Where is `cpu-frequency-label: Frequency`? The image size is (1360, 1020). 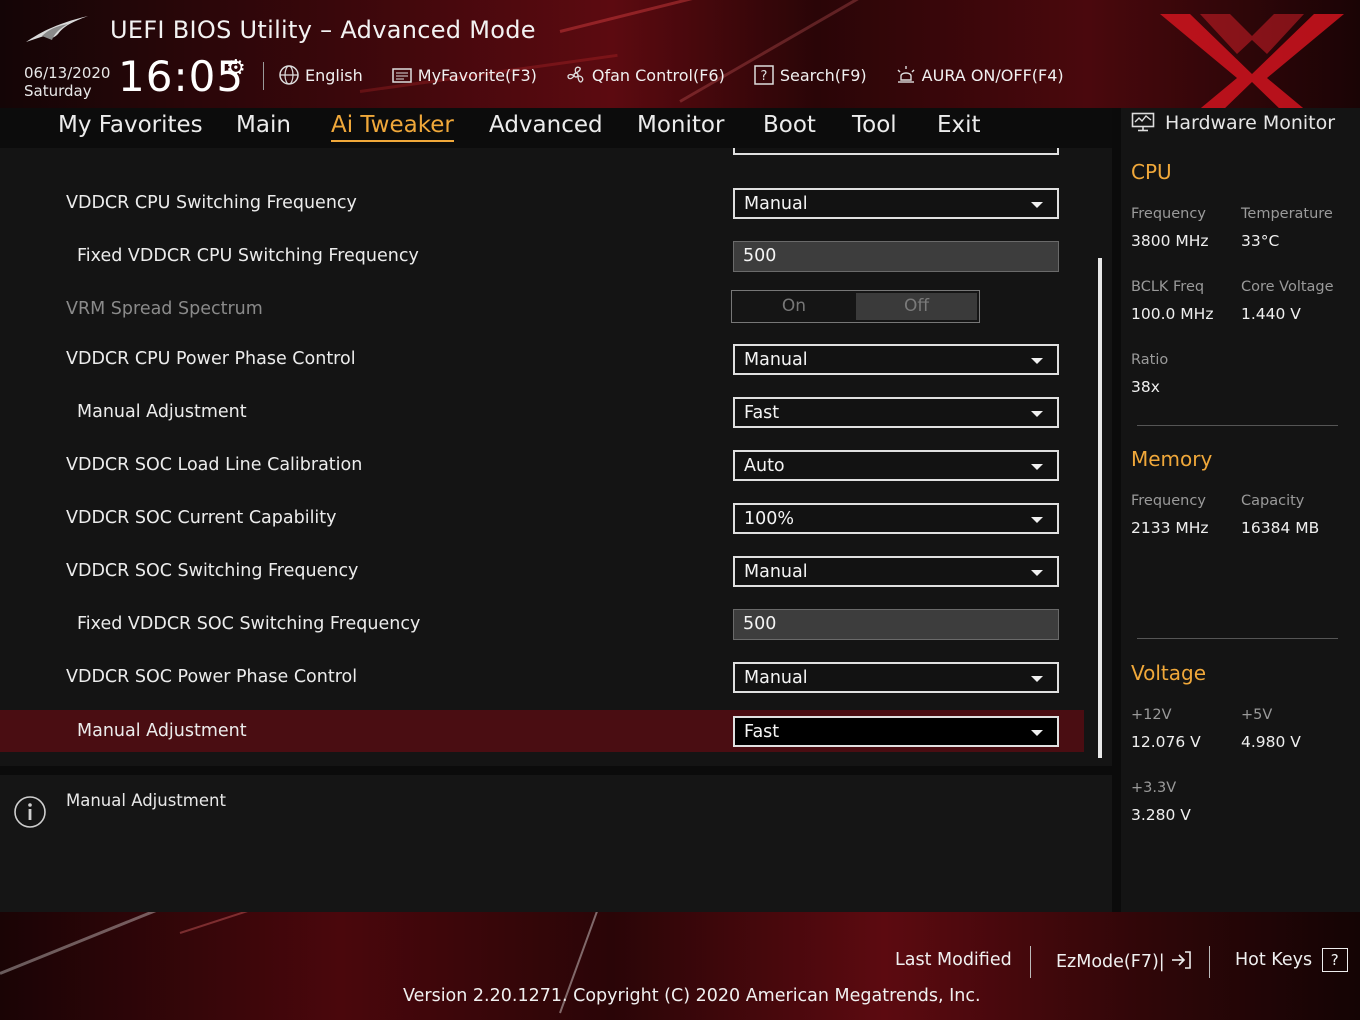
cpu-frequency-label: Frequency is located at coordinates (1168, 214).